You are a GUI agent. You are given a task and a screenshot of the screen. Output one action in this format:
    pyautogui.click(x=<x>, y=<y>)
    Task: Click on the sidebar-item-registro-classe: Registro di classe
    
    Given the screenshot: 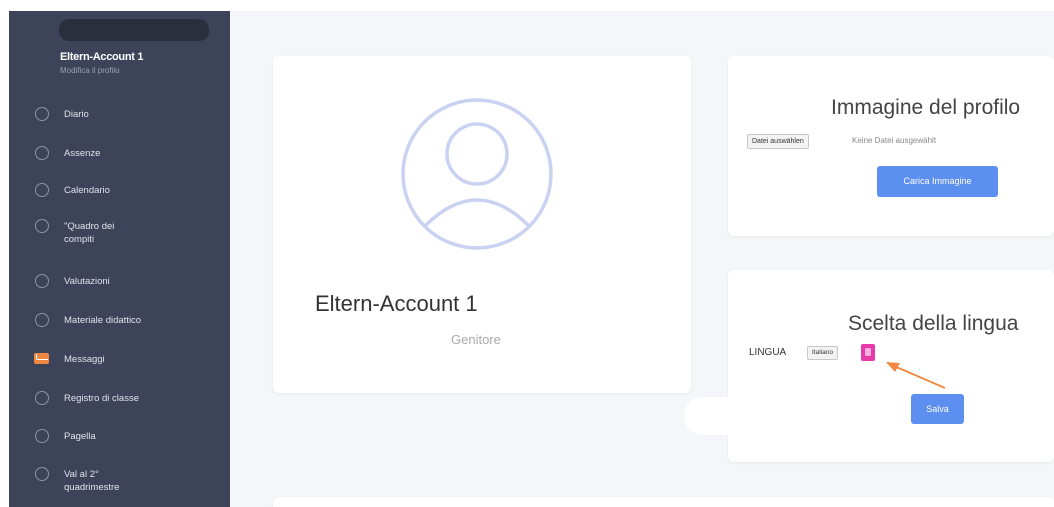 What is the action you would take?
    pyautogui.click(x=119, y=399)
    